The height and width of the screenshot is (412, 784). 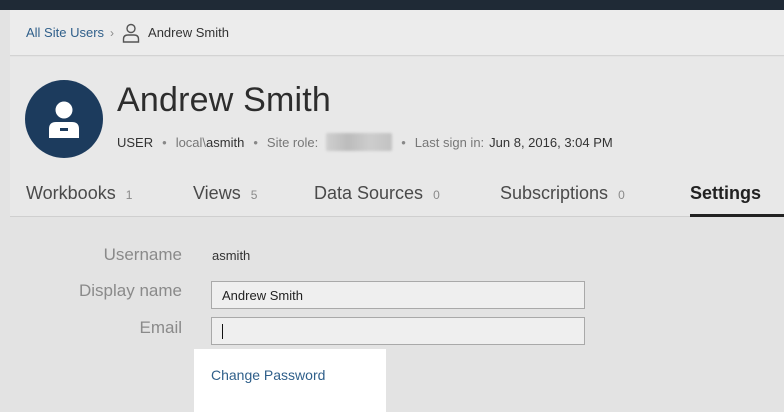 What do you see at coordinates (554, 193) in the screenshot?
I see `tab-label: Subscriptions` at bounding box center [554, 193].